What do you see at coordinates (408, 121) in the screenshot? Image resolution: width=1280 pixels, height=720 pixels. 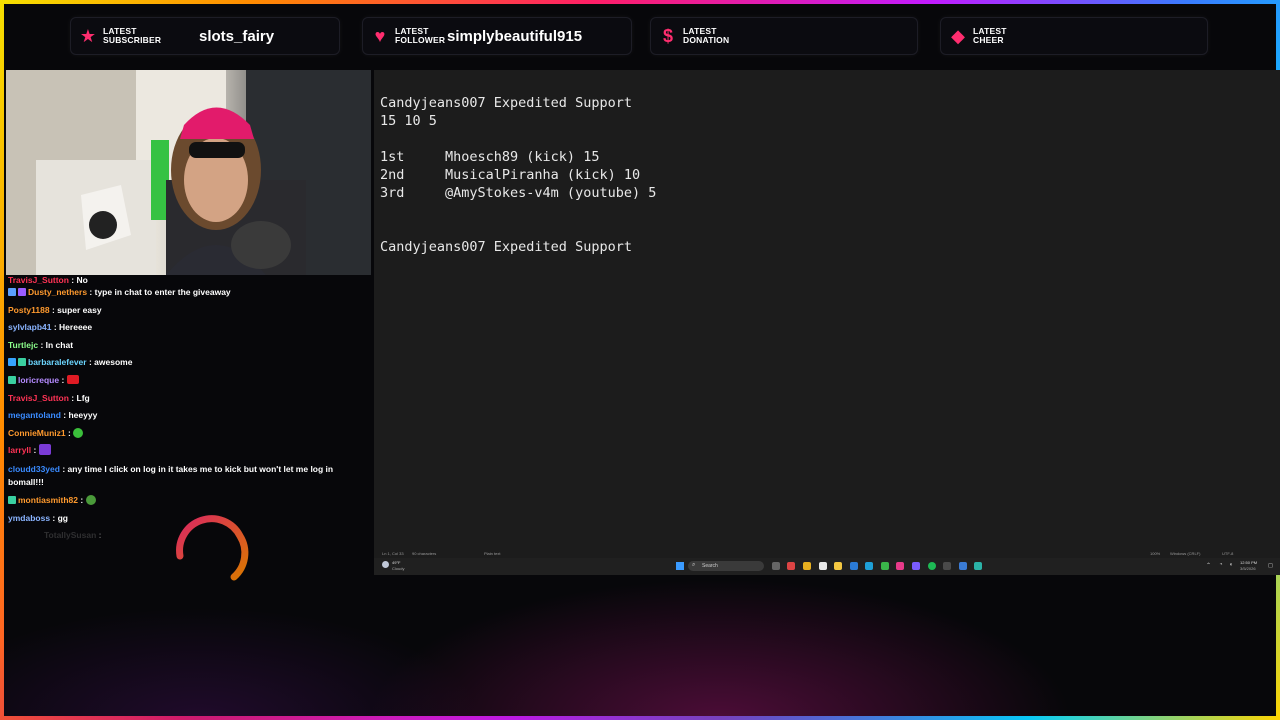 I see `editor-line: 15 10 5` at bounding box center [408, 121].